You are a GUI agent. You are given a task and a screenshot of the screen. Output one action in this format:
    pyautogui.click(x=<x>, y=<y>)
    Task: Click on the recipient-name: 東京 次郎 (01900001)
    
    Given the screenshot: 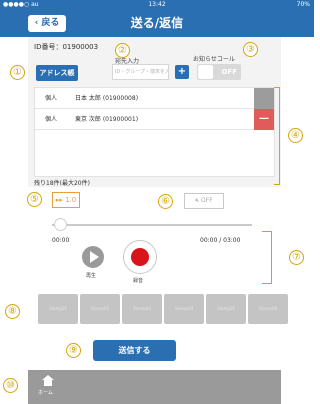 What is the action you would take?
    pyautogui.click(x=107, y=119)
    